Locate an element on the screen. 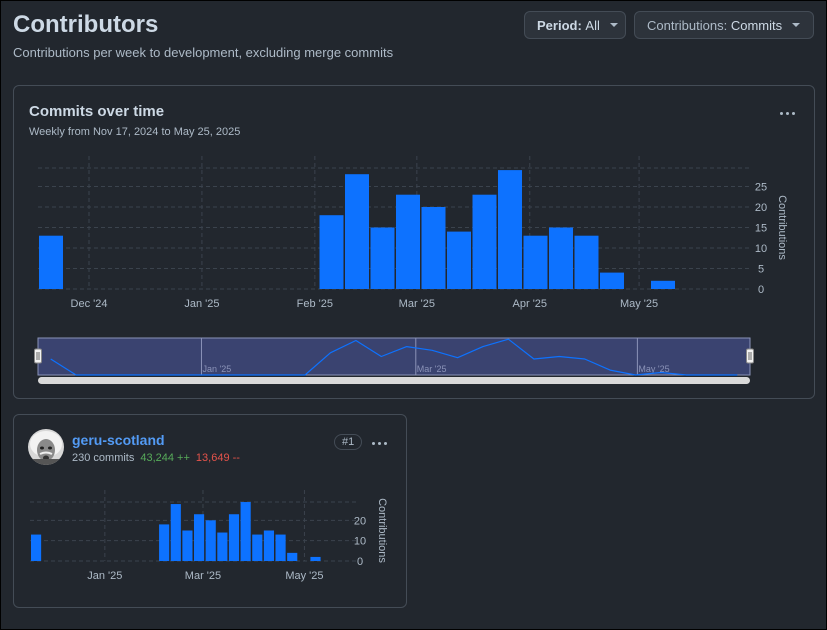 The image size is (827, 630). period-label: Period: is located at coordinates (559, 25).